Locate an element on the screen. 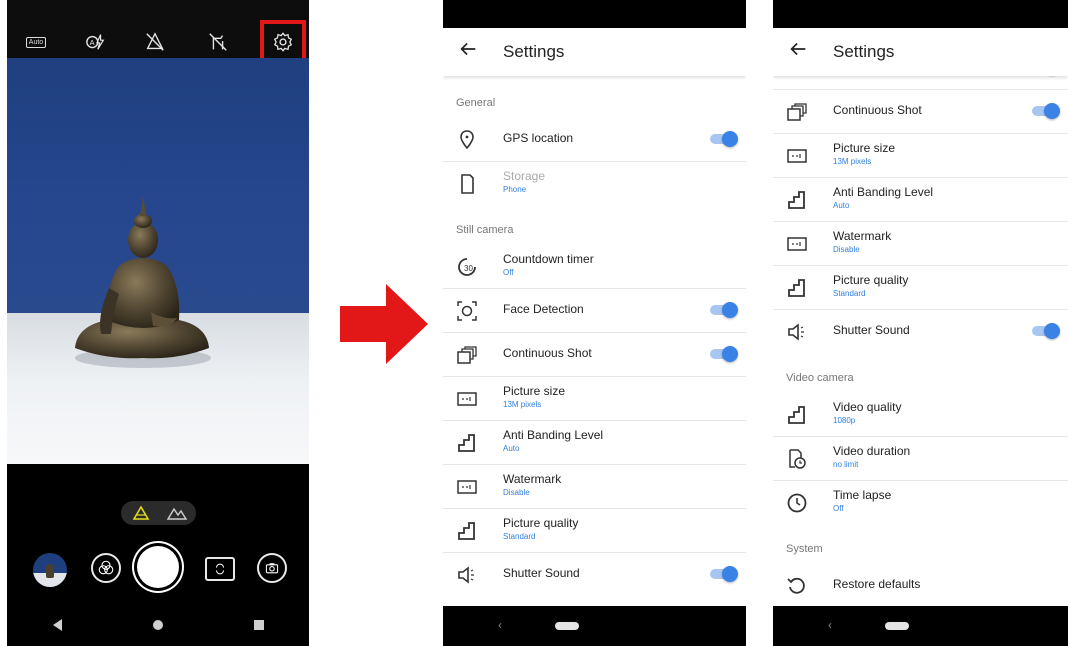 This screenshot has height=646, width=1068. setting-video-duration: Video duration no limit is located at coordinates (920, 459).